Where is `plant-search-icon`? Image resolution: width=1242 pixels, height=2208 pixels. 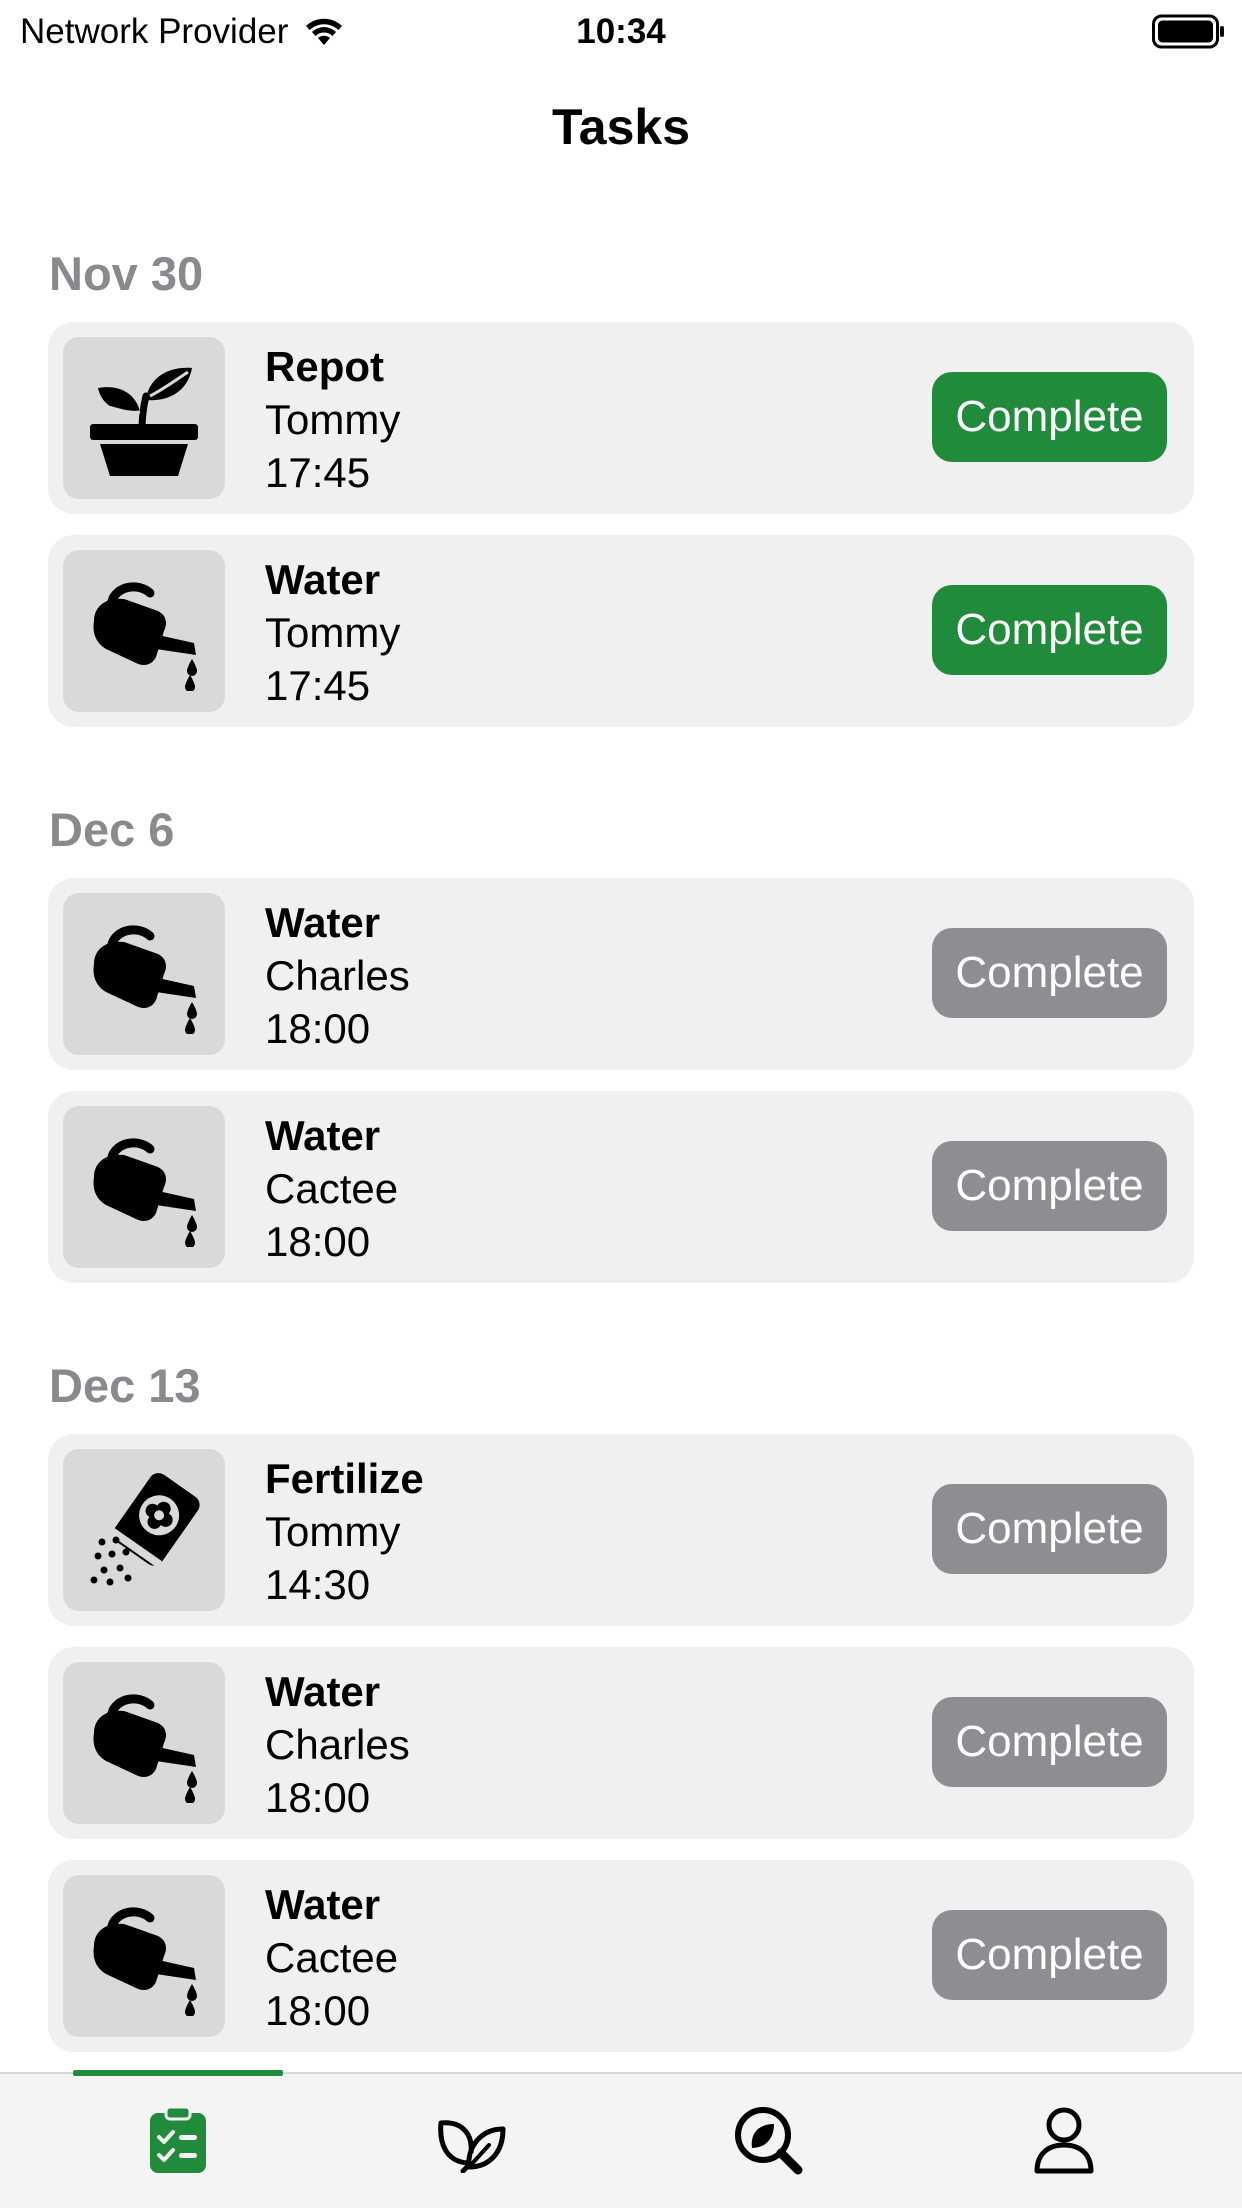
plant-search-icon is located at coordinates (769, 2141).